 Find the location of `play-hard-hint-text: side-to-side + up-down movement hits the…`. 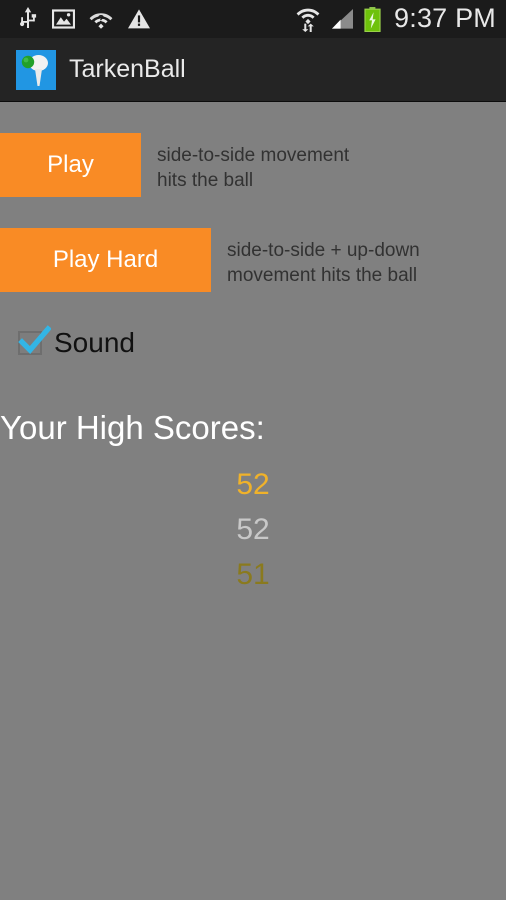

play-hard-hint-text: side-to-side + up-down movement hits the… is located at coordinates (323, 263).